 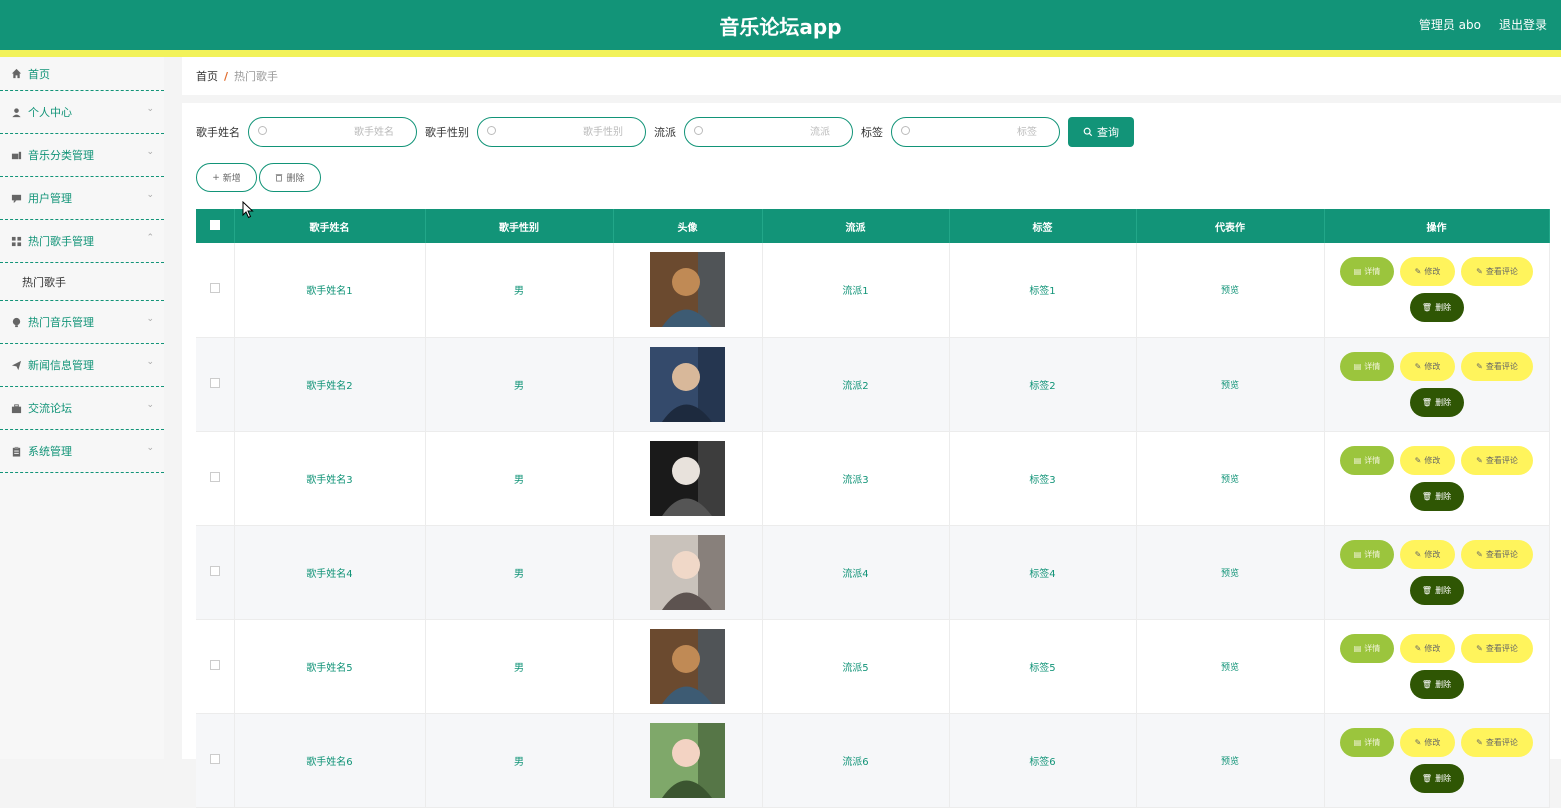 I want to click on pencil-icon: ✎, so click(x=1418, y=460).